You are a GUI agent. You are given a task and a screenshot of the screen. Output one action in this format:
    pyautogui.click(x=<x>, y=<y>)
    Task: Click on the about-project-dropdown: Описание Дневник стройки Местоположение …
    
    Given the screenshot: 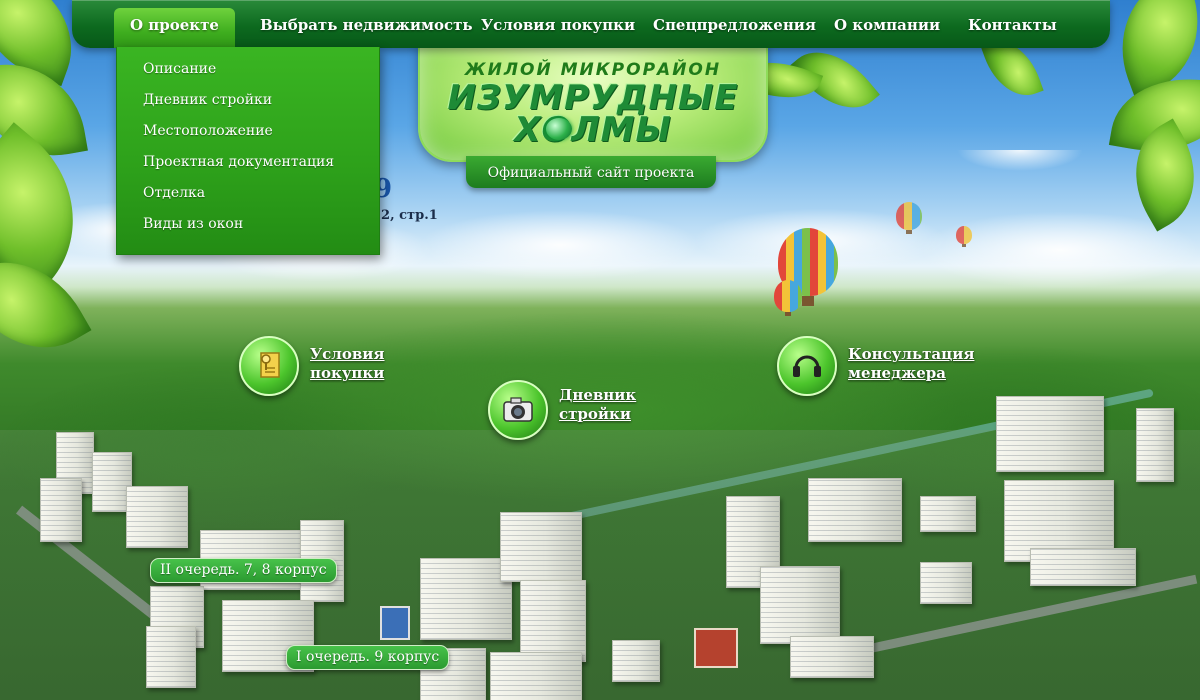 What is the action you would take?
    pyautogui.click(x=248, y=151)
    